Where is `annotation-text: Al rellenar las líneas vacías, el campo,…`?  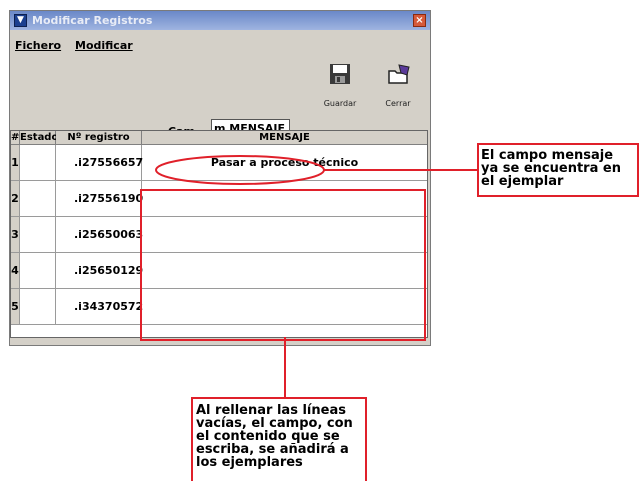
annotation-text: Al rellenar las líneas vacías, el campo,… is located at coordinates (274, 436).